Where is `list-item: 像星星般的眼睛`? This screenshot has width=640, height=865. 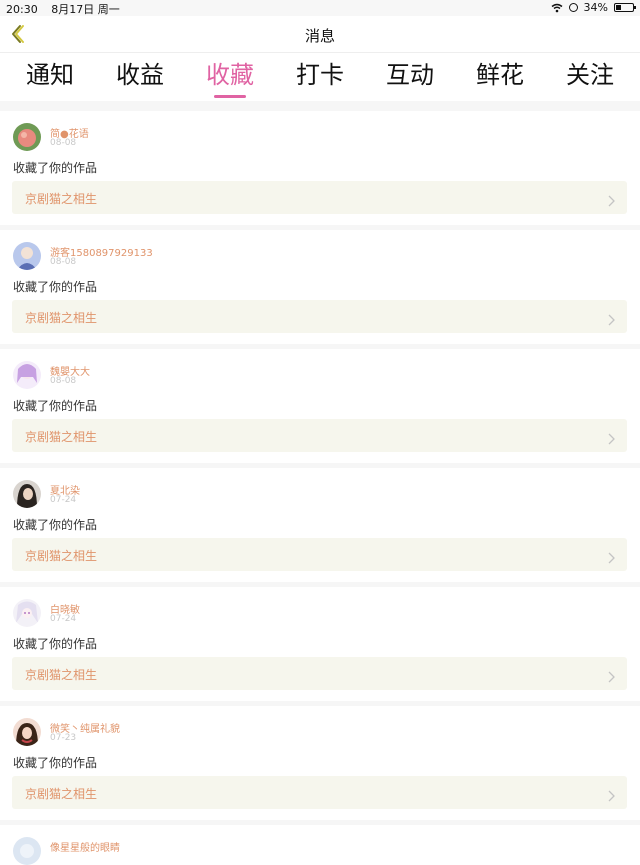 list-item: 像星星般的眼睛 is located at coordinates (320, 845).